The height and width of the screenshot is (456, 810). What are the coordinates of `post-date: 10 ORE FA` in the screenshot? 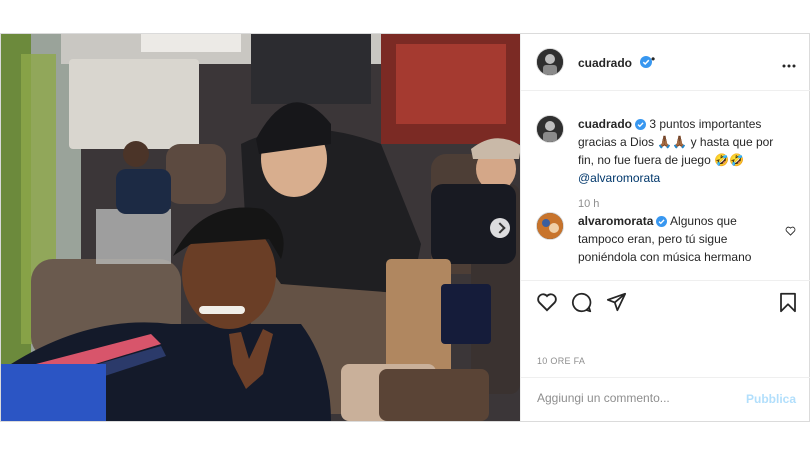 It's located at (561, 361).